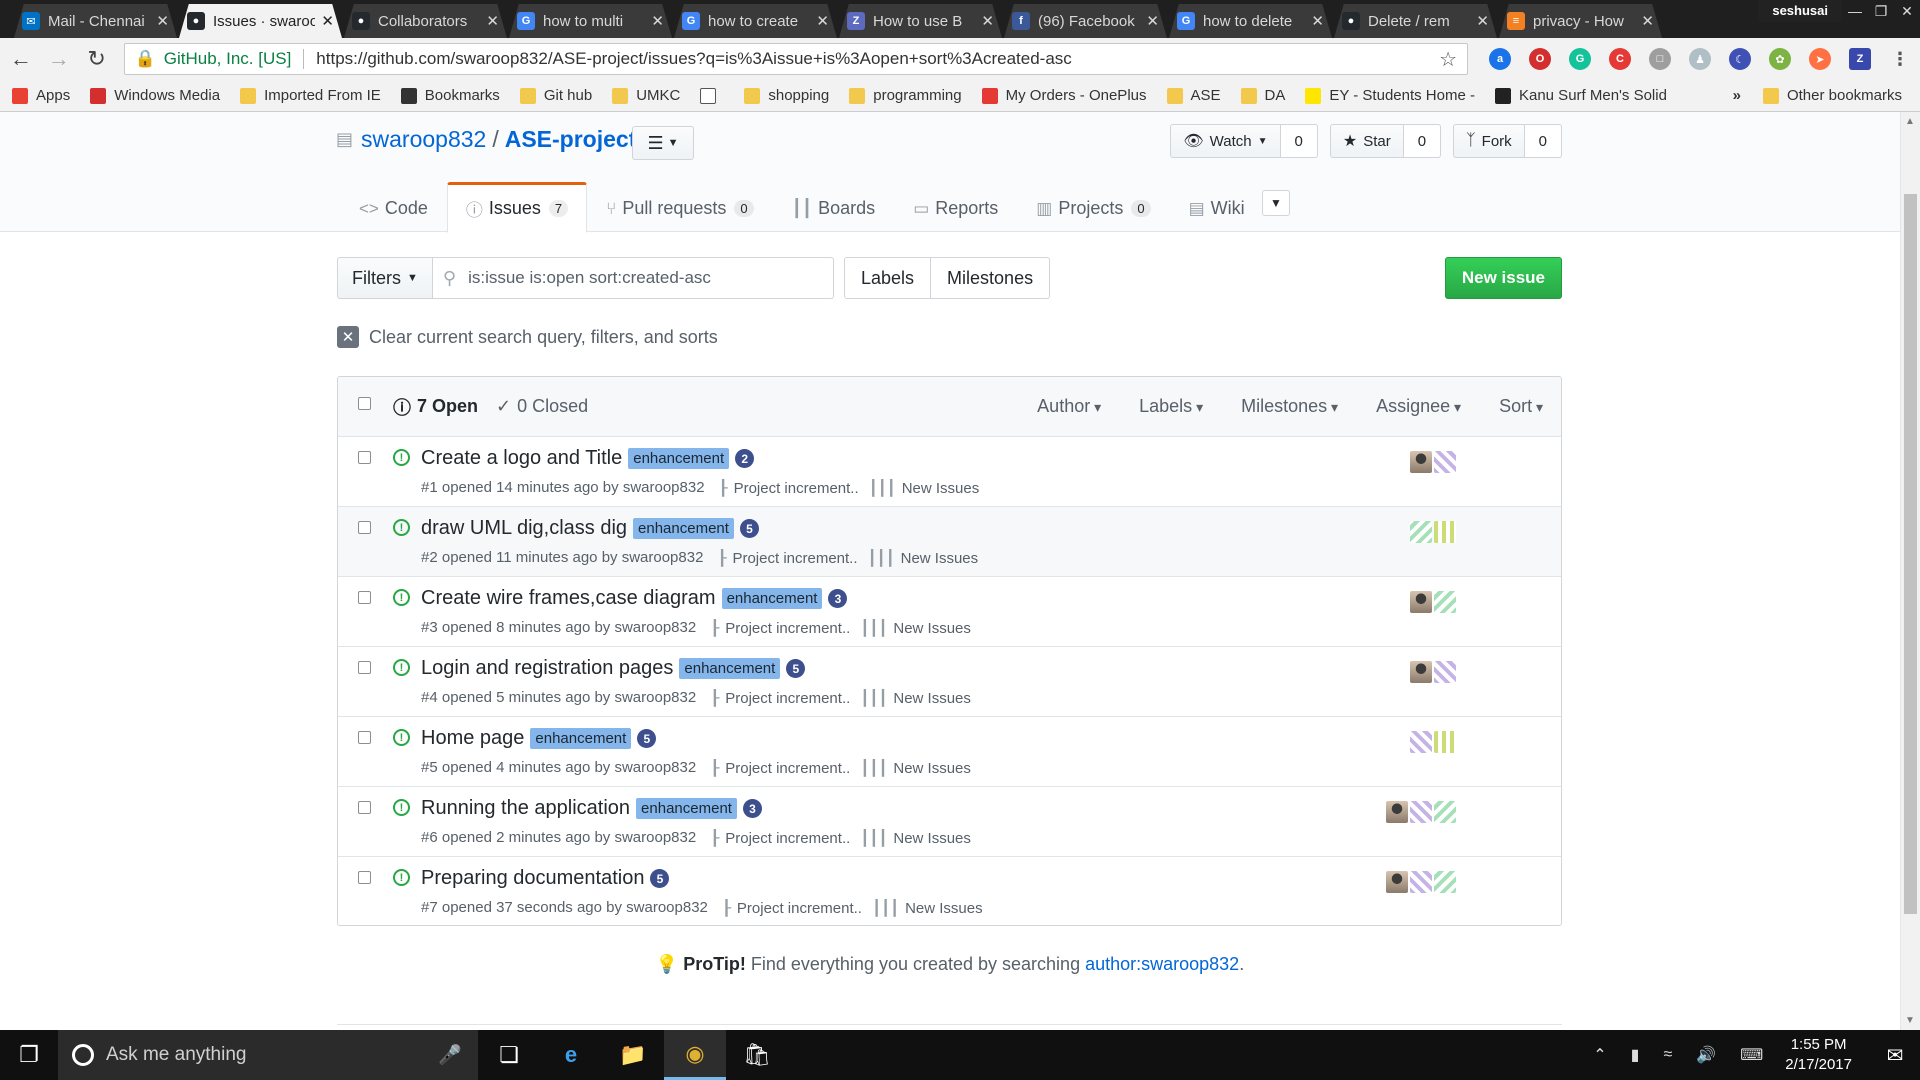  What do you see at coordinates (1415, 21) in the screenshot?
I see `browser-tab: ● Delete / rem ✕` at bounding box center [1415, 21].